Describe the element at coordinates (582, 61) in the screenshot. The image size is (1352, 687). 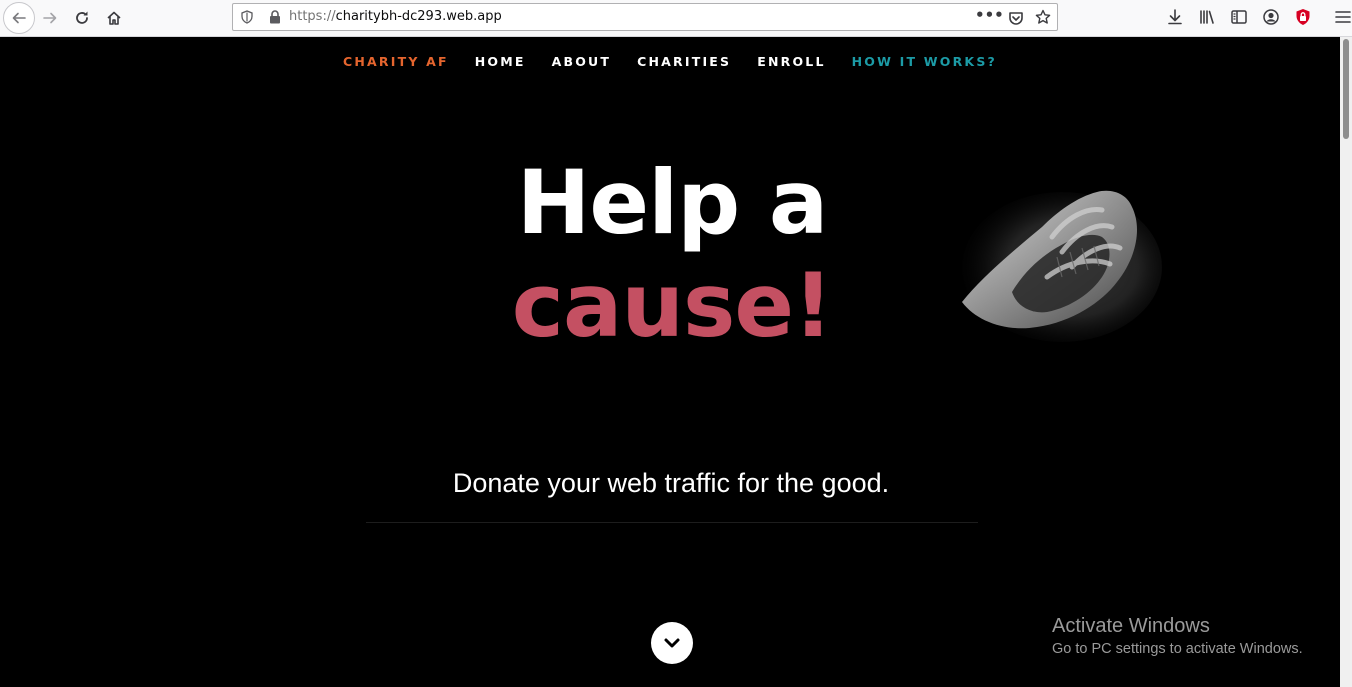
I see `nav-item-about: ABOUT` at that location.